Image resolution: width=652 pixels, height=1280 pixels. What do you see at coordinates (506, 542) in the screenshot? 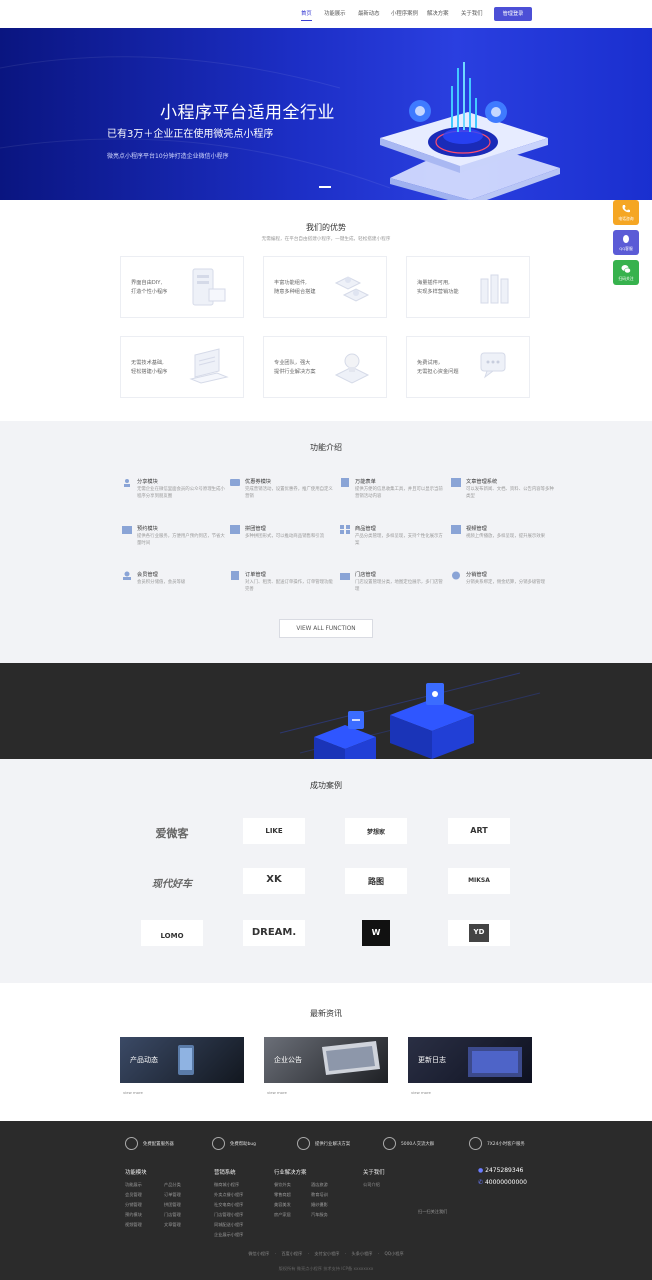
I see `feature-item: 视频管理 视频上传播放，多样呈现，提升展示效果` at bounding box center [506, 542].